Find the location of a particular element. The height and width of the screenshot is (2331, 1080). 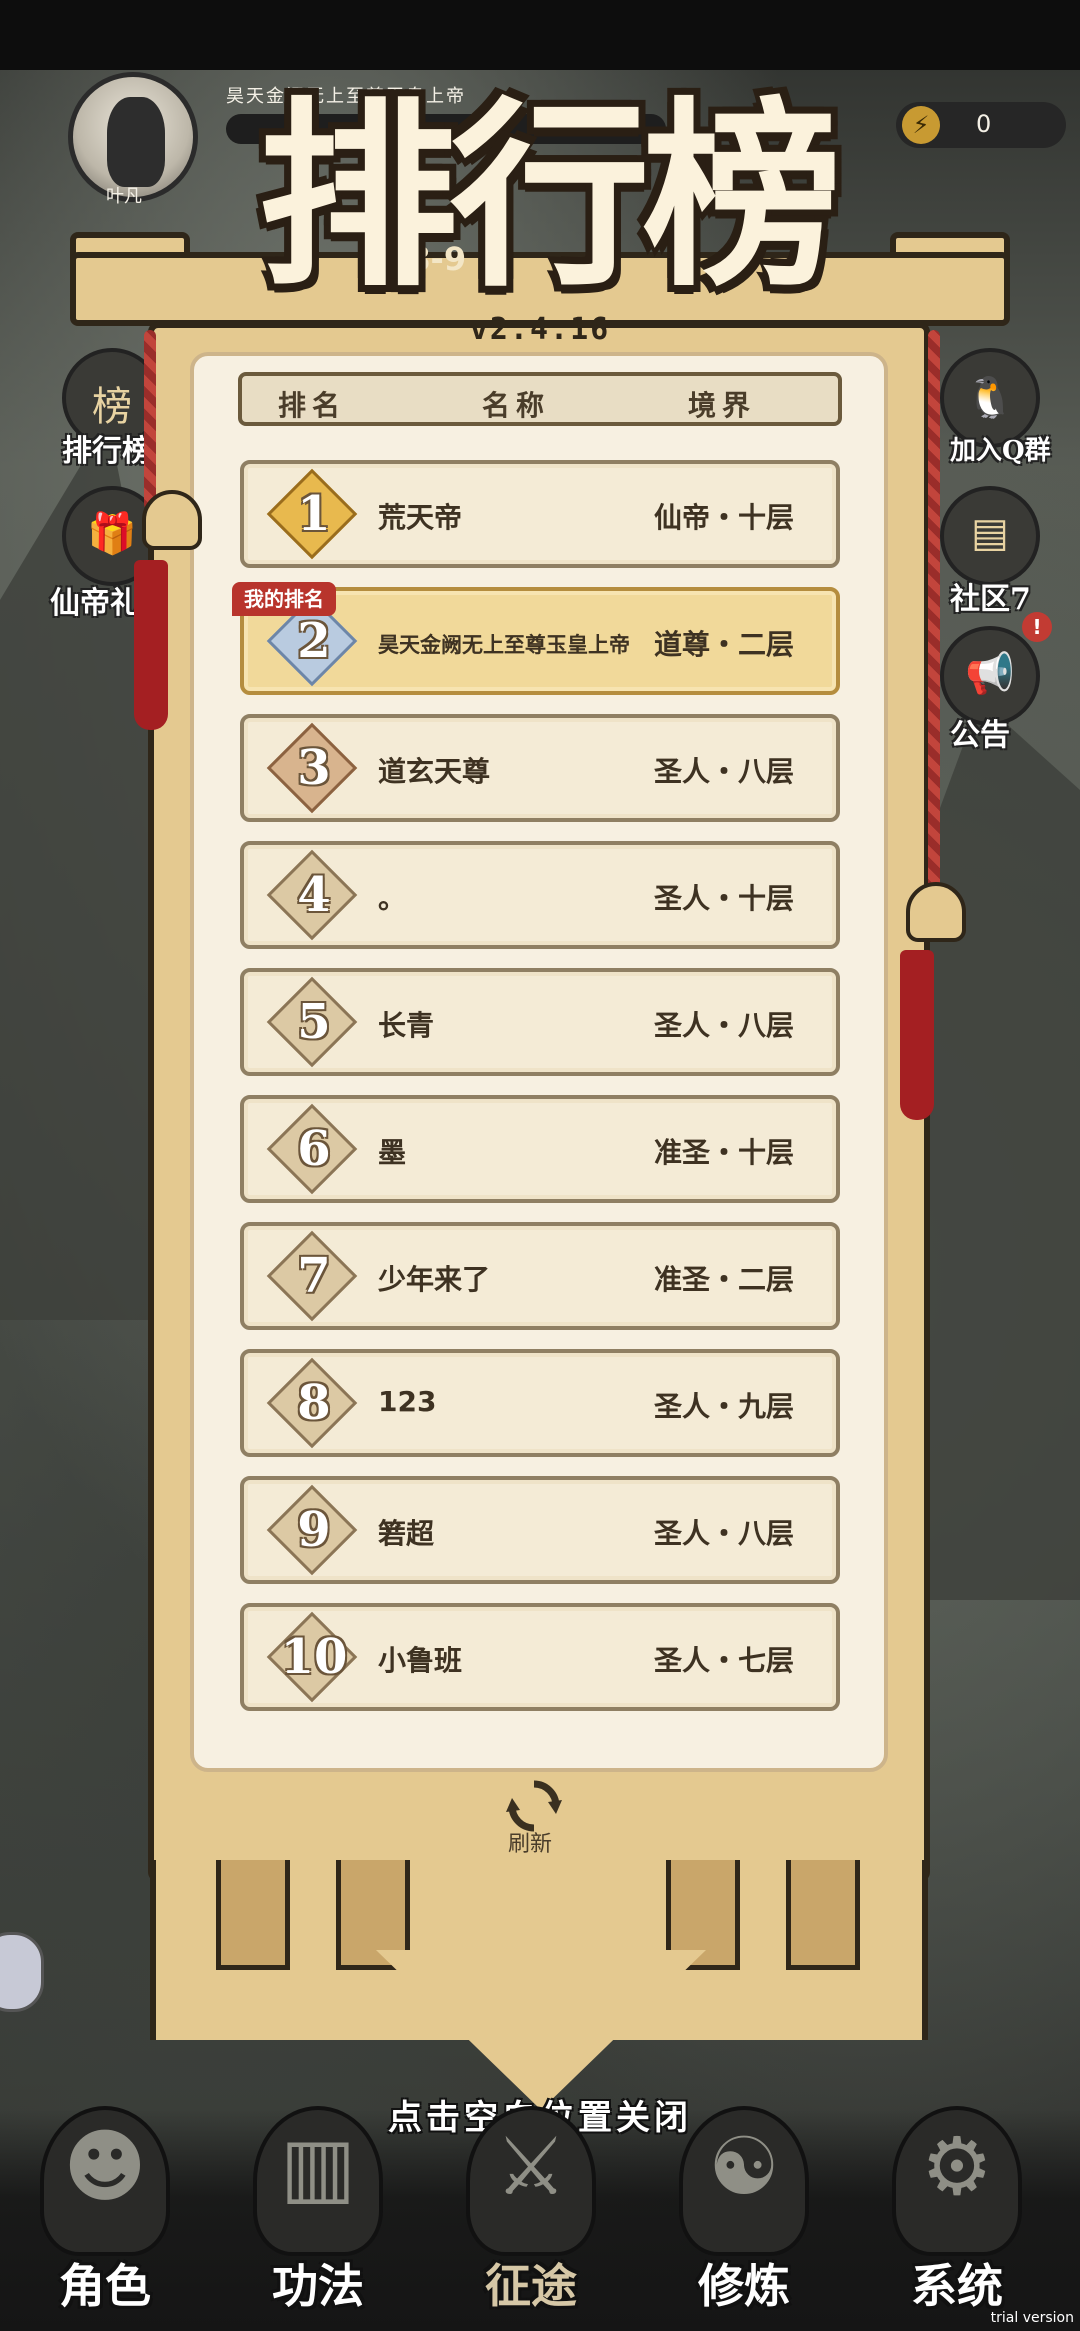

notice-alert-badge: ! is located at coordinates (1037, 627).